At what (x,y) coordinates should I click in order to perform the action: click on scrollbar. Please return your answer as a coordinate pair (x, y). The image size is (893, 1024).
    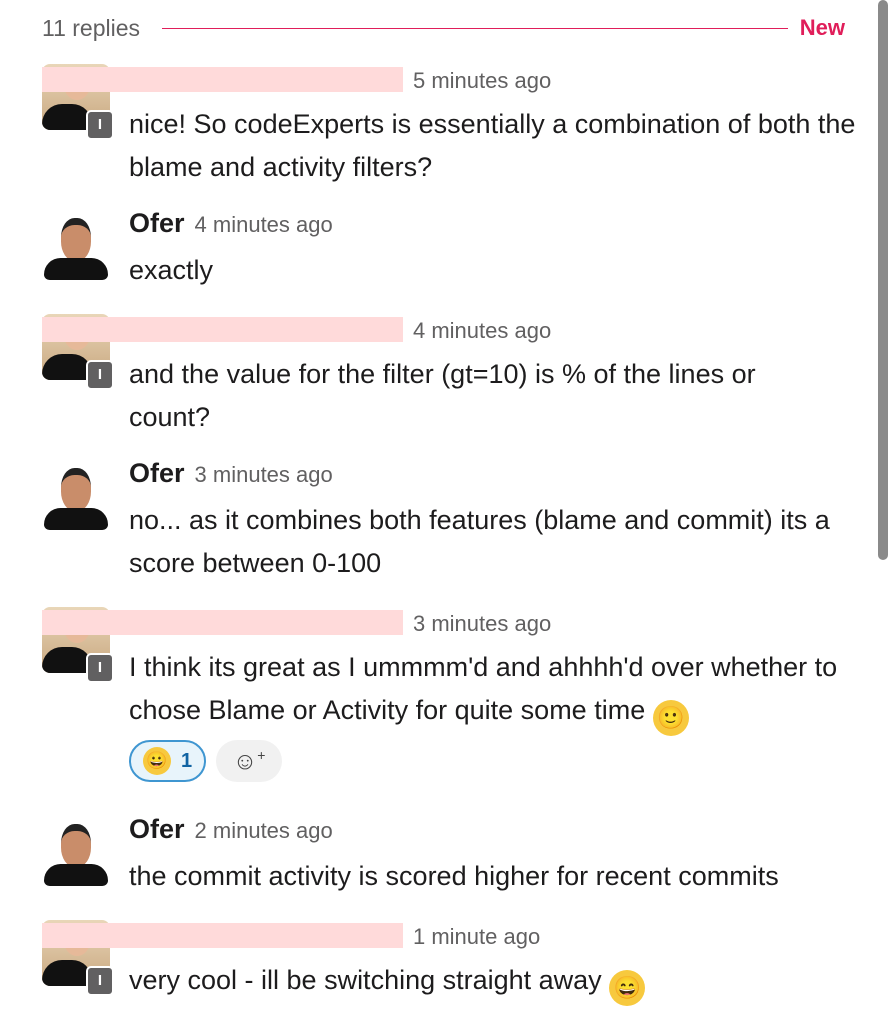
    Looking at the image, I should click on (883, 512).